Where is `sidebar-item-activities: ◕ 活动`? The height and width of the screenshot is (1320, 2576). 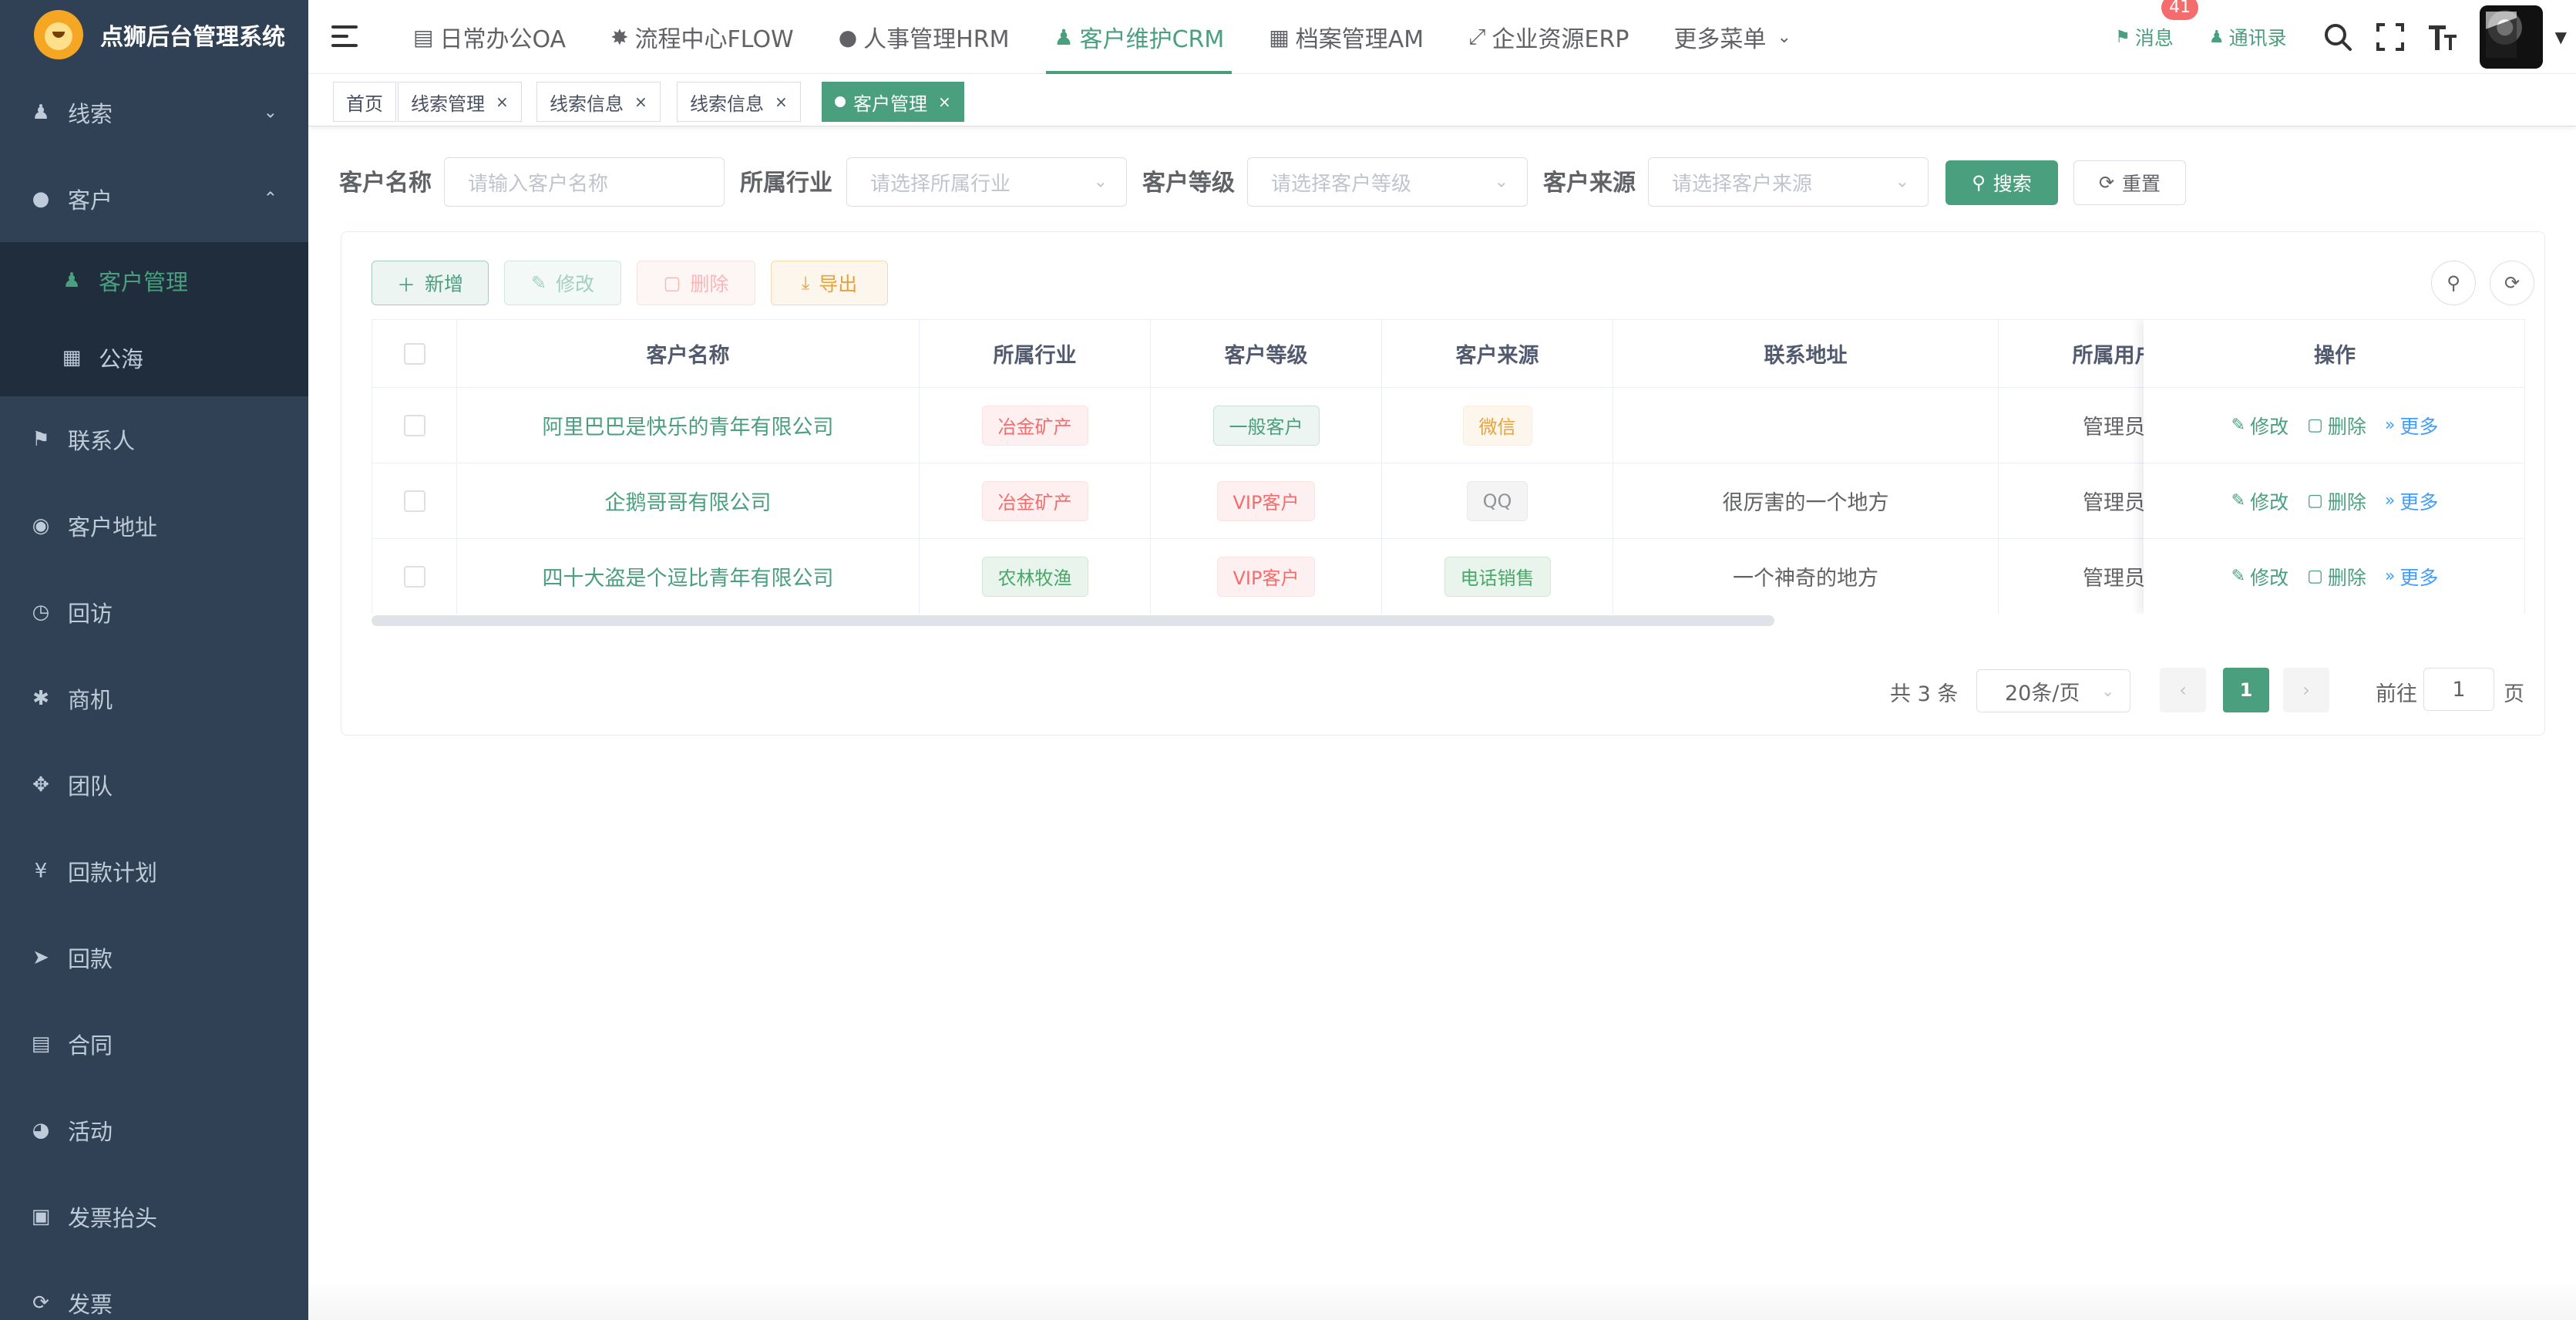
sidebar-item-activities: ◕ 活动 is located at coordinates (154, 1130).